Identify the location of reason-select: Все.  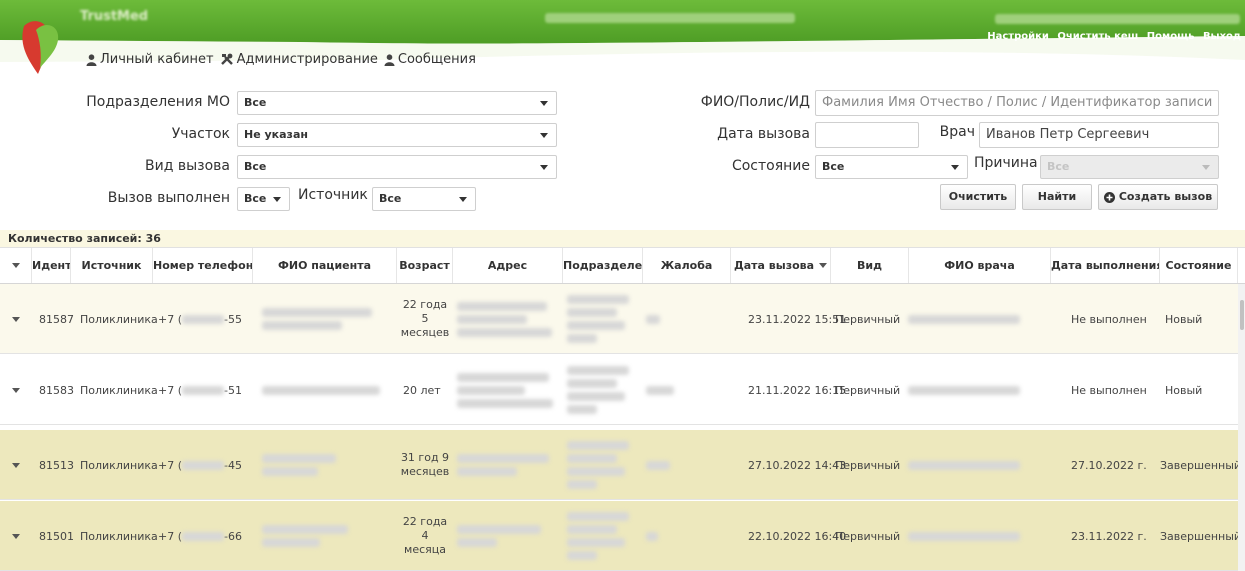
(1129, 167).